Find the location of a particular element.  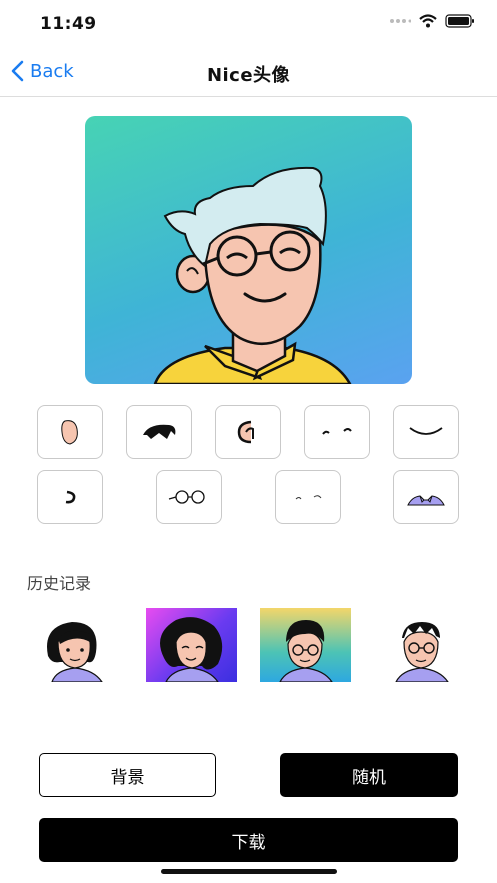

mouth-part-option is located at coordinates (426, 432).